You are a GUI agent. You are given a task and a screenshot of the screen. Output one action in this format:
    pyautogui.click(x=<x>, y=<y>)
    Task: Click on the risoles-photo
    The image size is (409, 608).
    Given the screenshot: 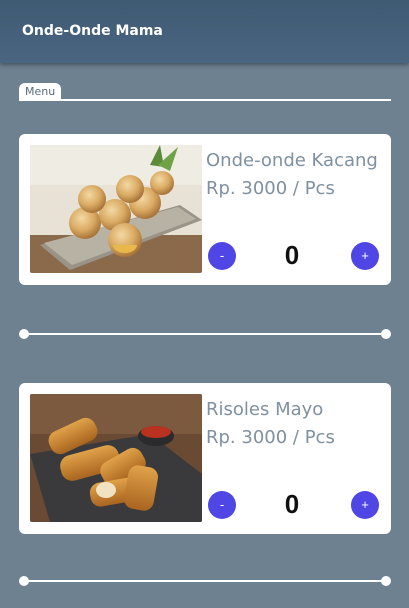 What is the action you would take?
    pyautogui.click(x=116, y=458)
    